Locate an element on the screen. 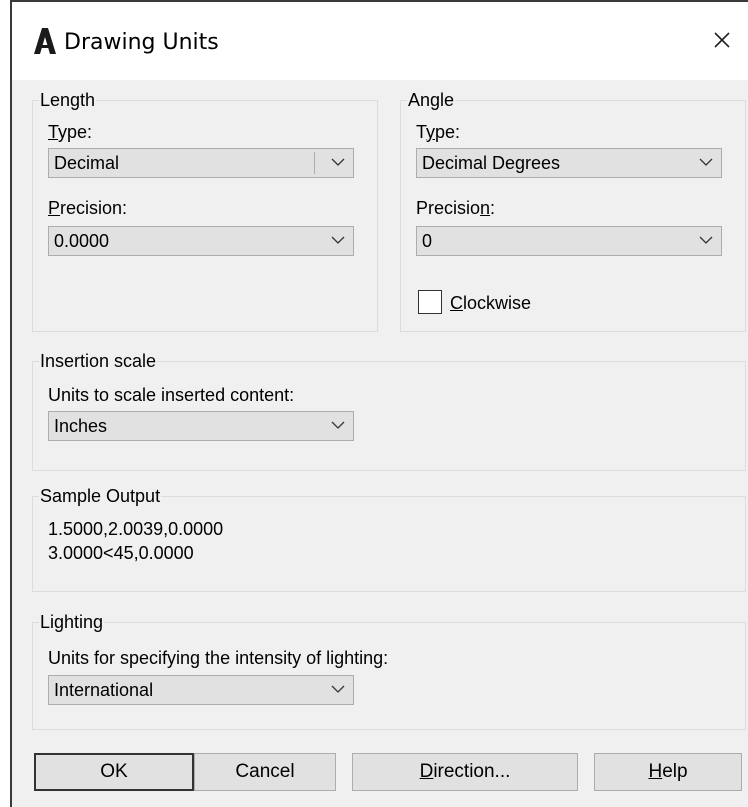 The height and width of the screenshot is (807, 748). autocad-a-icon is located at coordinates (45, 41).